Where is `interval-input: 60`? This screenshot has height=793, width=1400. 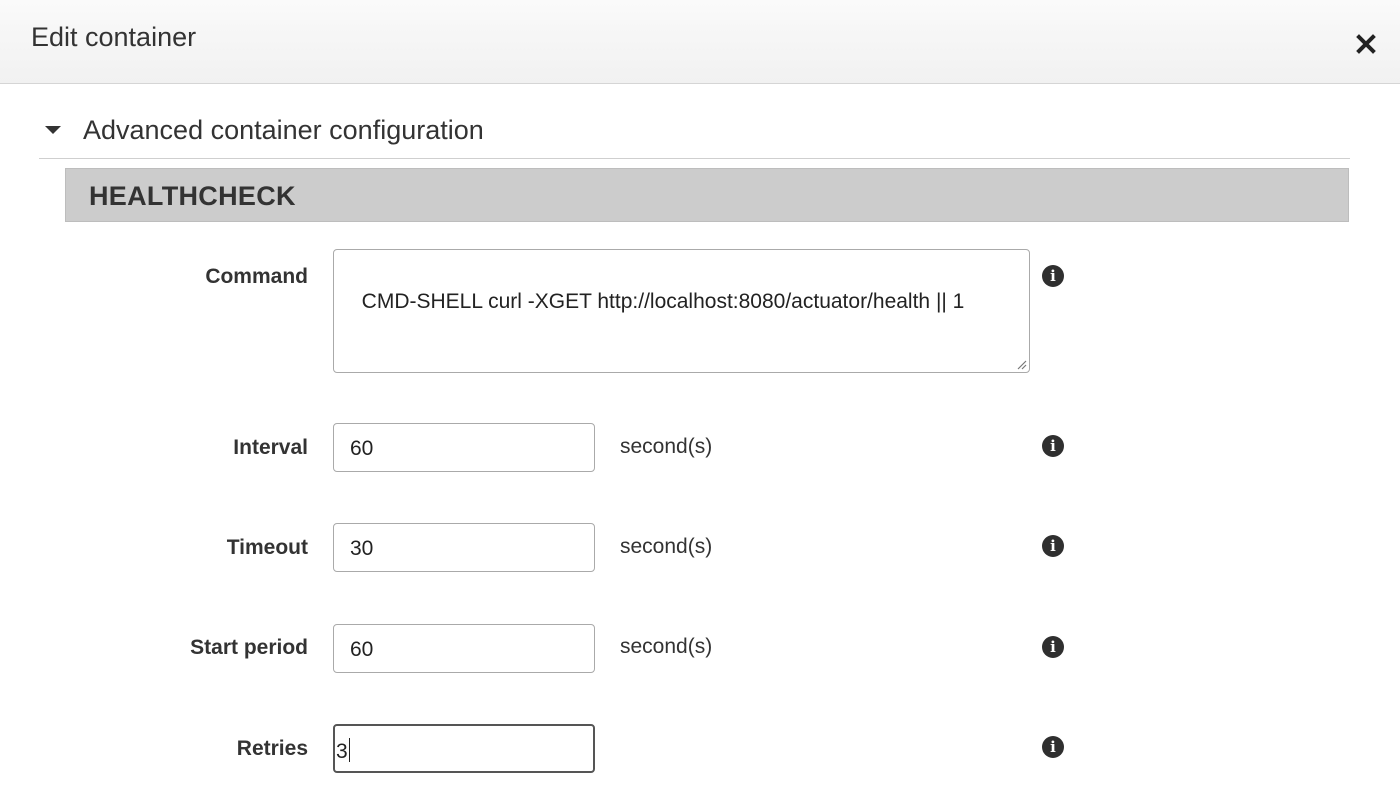 interval-input: 60 is located at coordinates (464, 447).